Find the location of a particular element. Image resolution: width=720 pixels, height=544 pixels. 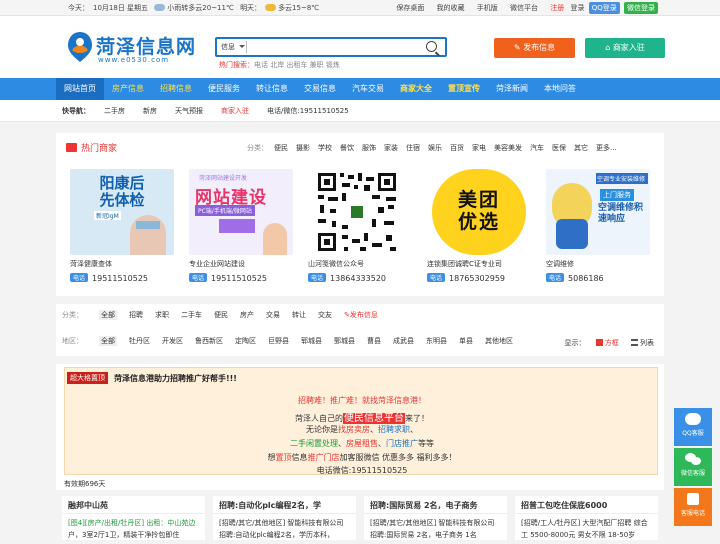

nav-qa: 本地问答 is located at coordinates (560, 89).